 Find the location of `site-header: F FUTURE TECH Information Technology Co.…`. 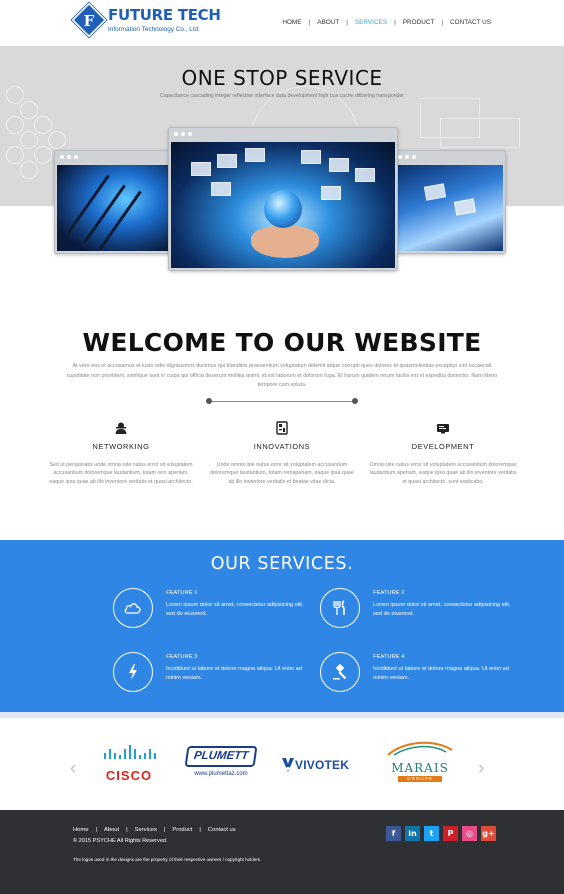

site-header: F FUTURE TECH Information Technology Co.… is located at coordinates (282, 23).